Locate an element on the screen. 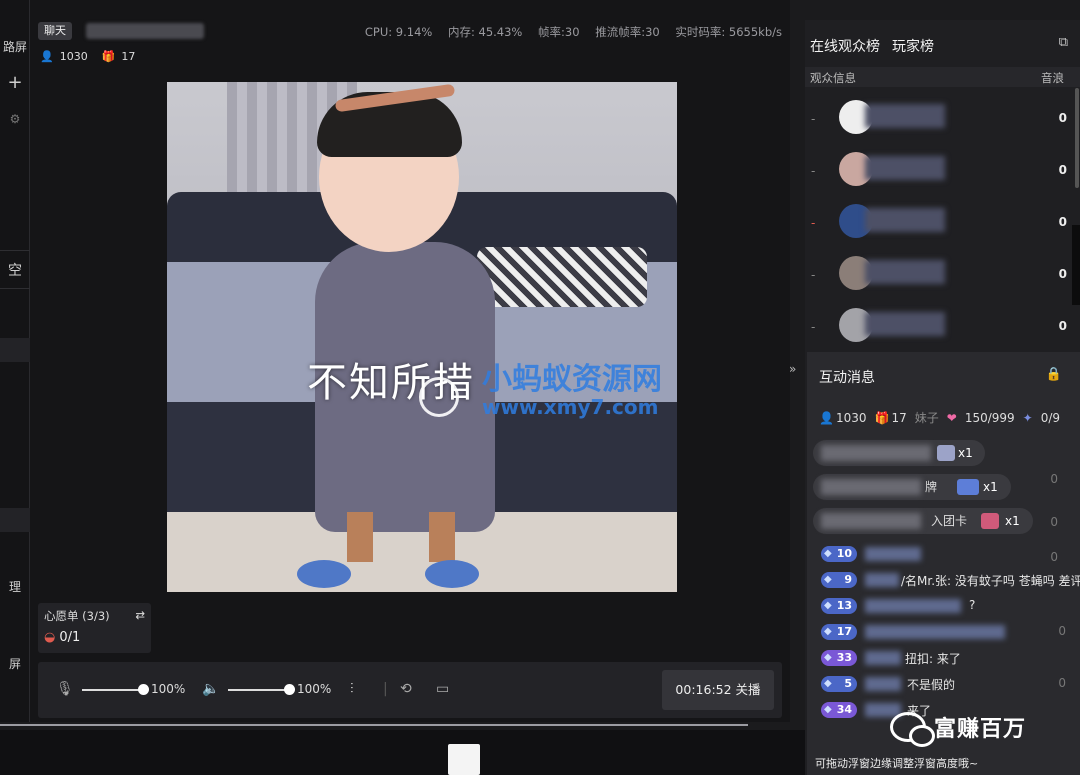 This screenshot has width=1080, height=775. level-badge: 5 is located at coordinates (839, 684).